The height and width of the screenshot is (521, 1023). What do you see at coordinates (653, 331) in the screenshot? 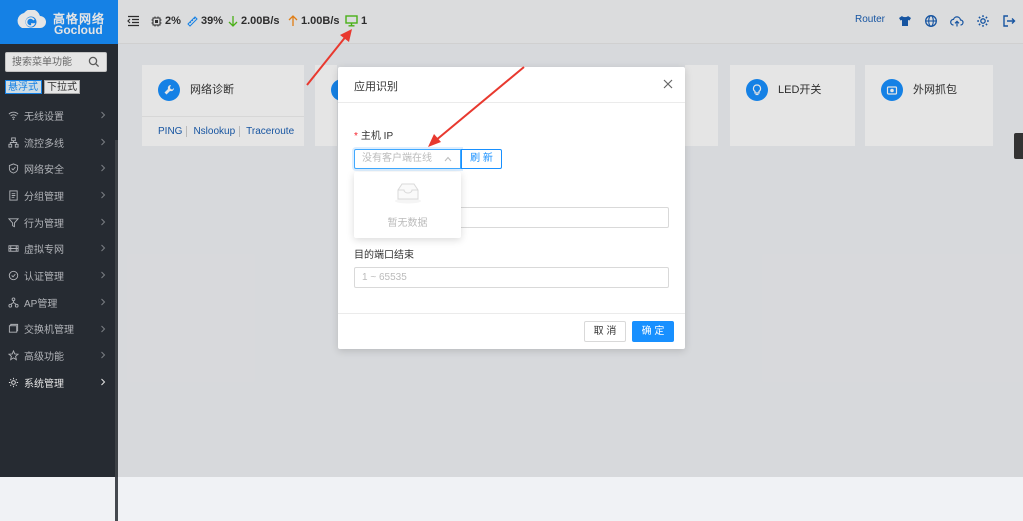
I see `ok-button: 确 定` at bounding box center [653, 331].